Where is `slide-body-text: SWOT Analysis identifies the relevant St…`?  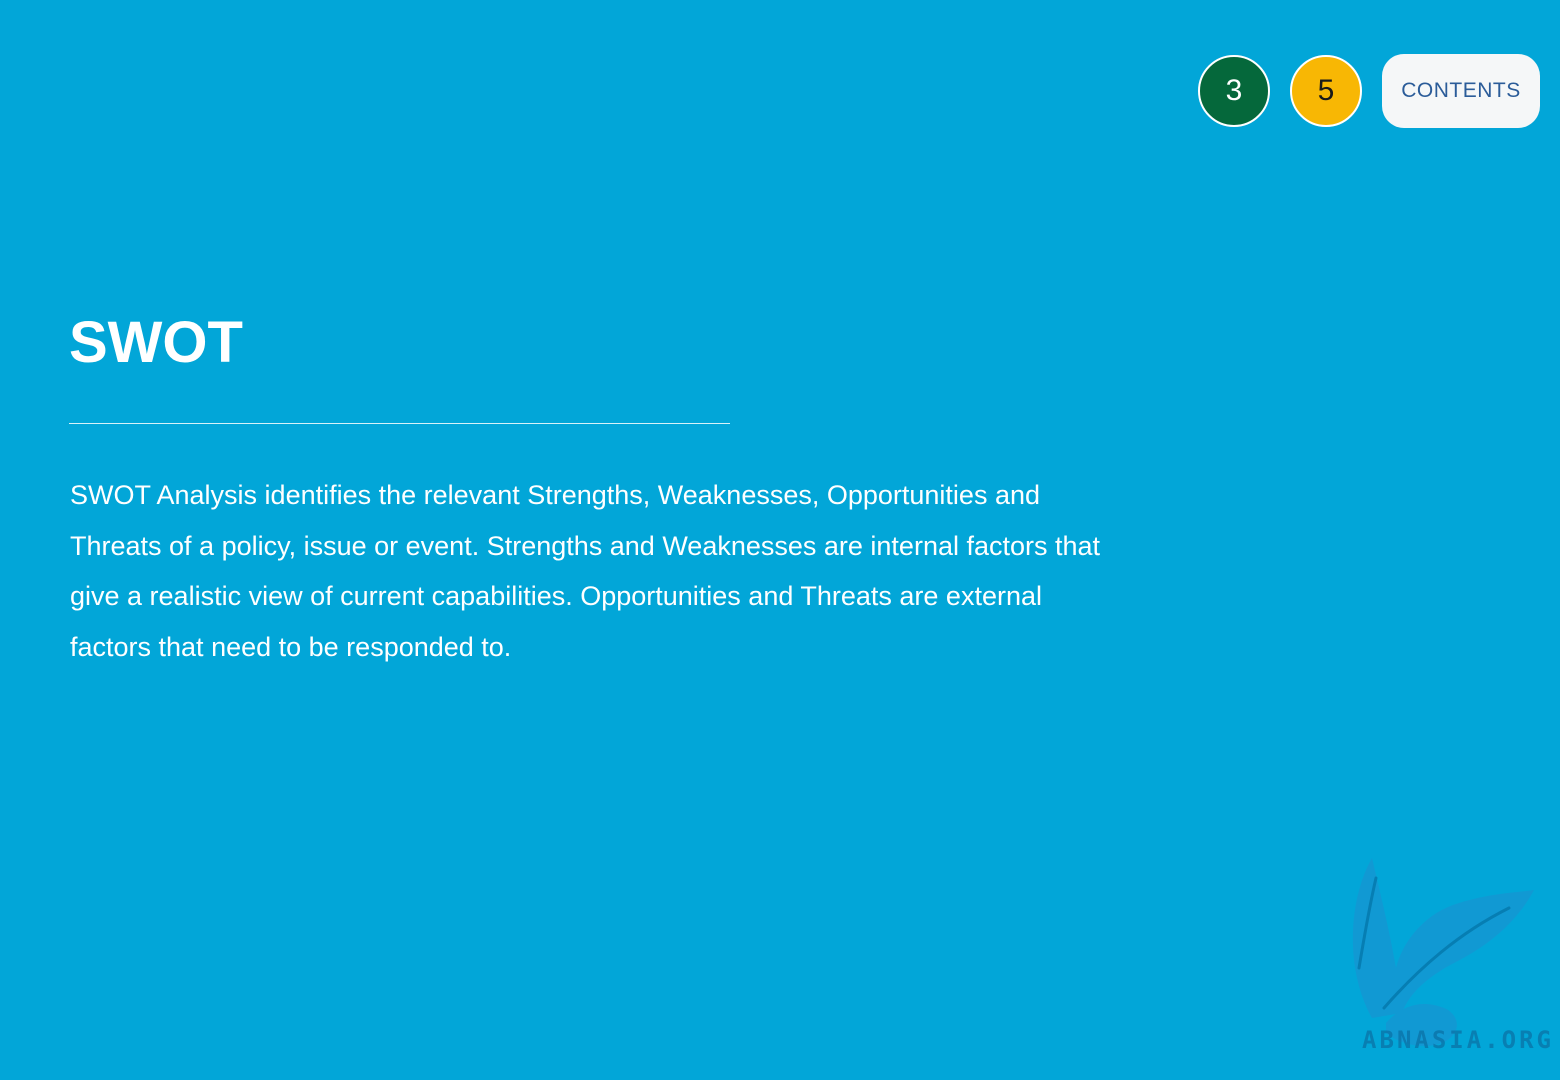 slide-body-text: SWOT Analysis identifies the relevant St… is located at coordinates (585, 571).